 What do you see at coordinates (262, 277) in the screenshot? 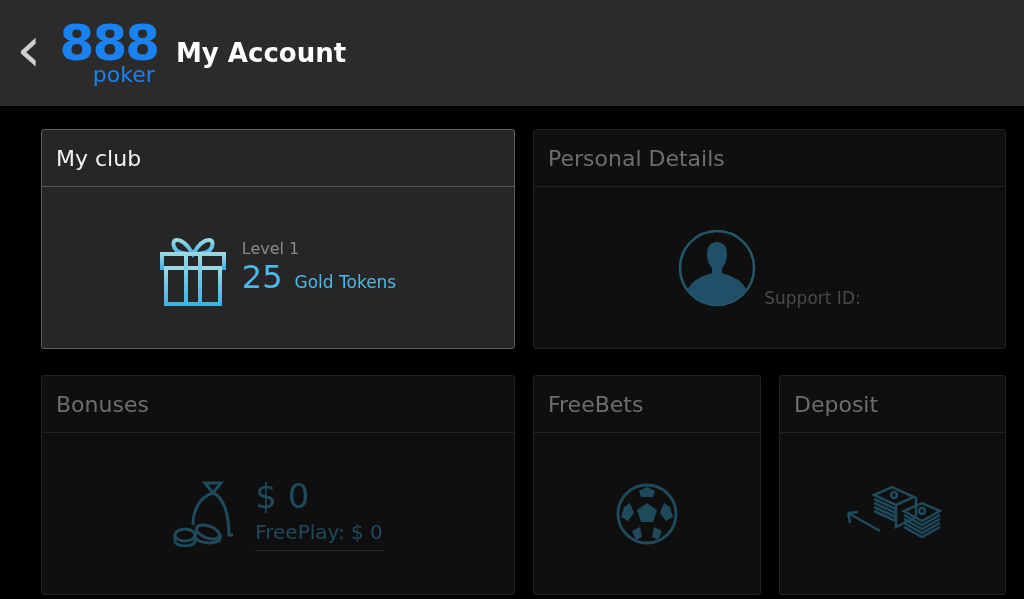
I see `token-count: 25` at bounding box center [262, 277].